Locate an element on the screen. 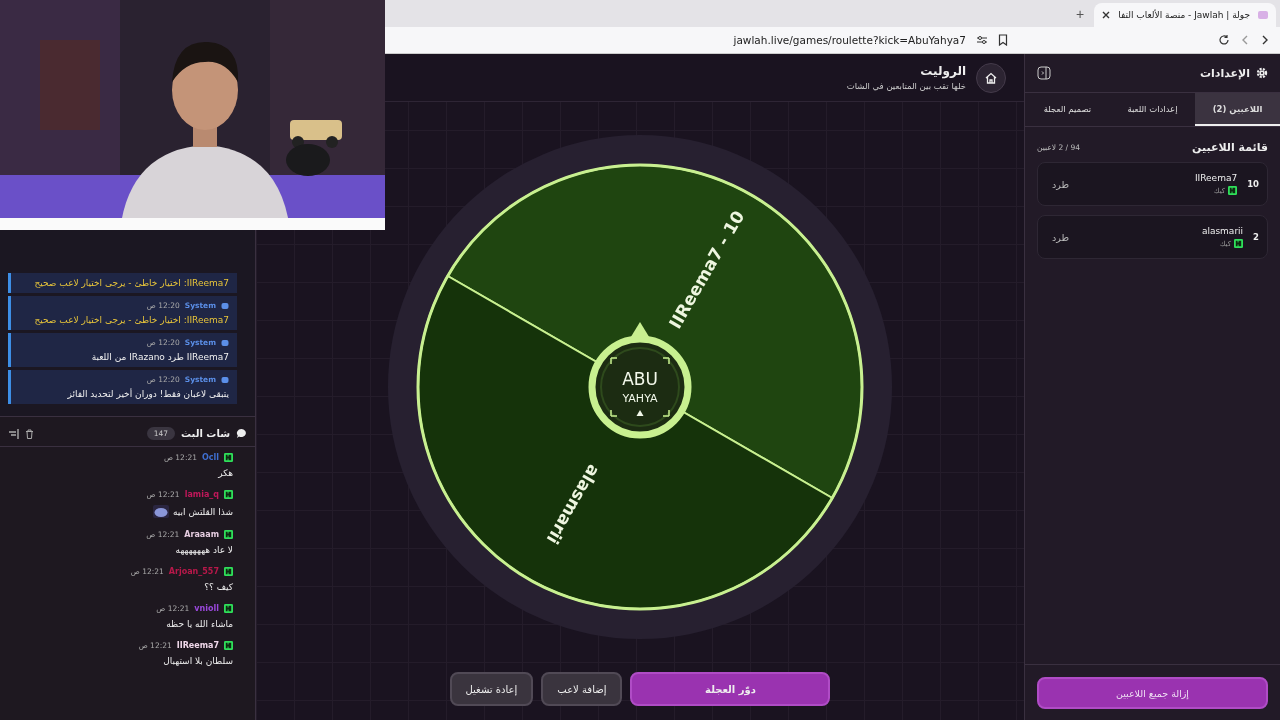  panel-title: الإعدادات is located at coordinates (1224, 73).